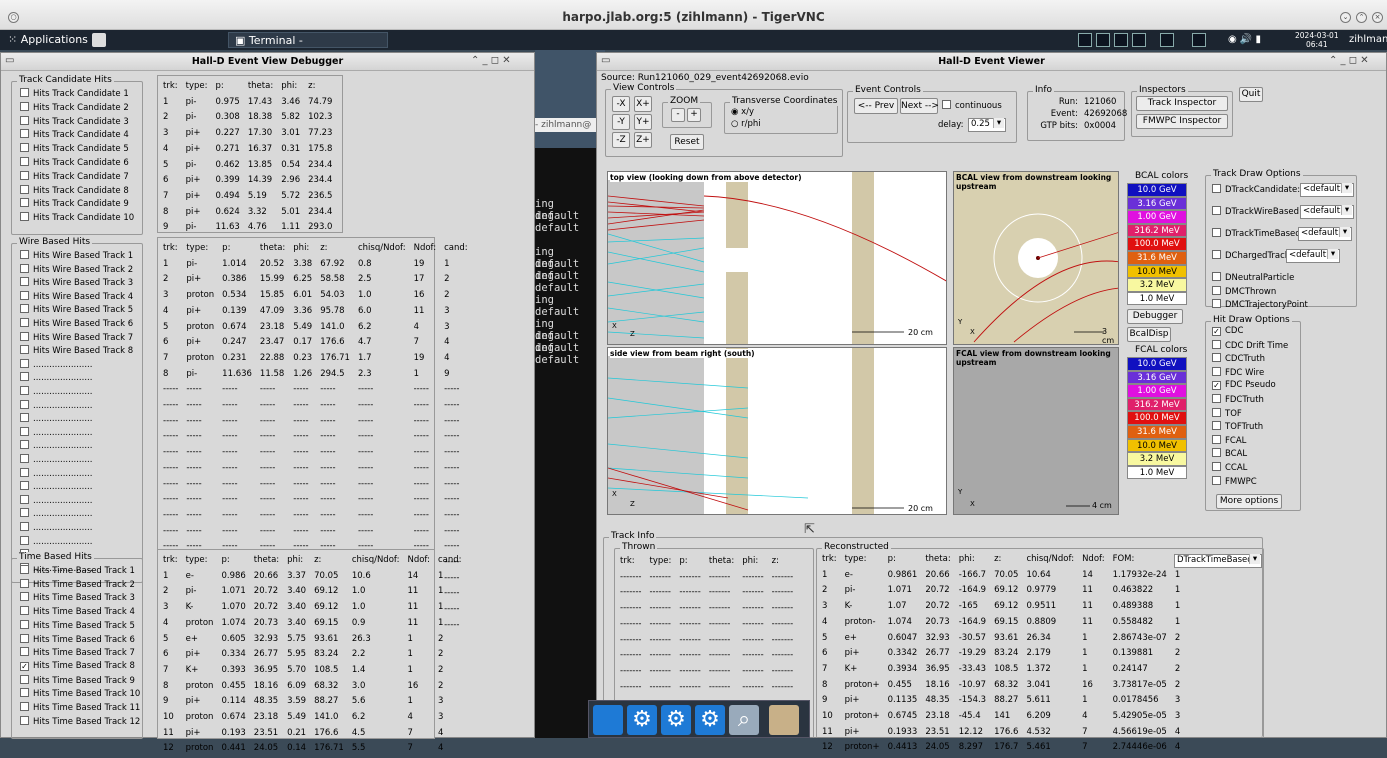 Image resolution: width=1387 pixels, height=758 pixels. Describe the element at coordinates (1250, 345) in the screenshot. I see `hit-draw-checkbox: CDC Drift Time` at that location.